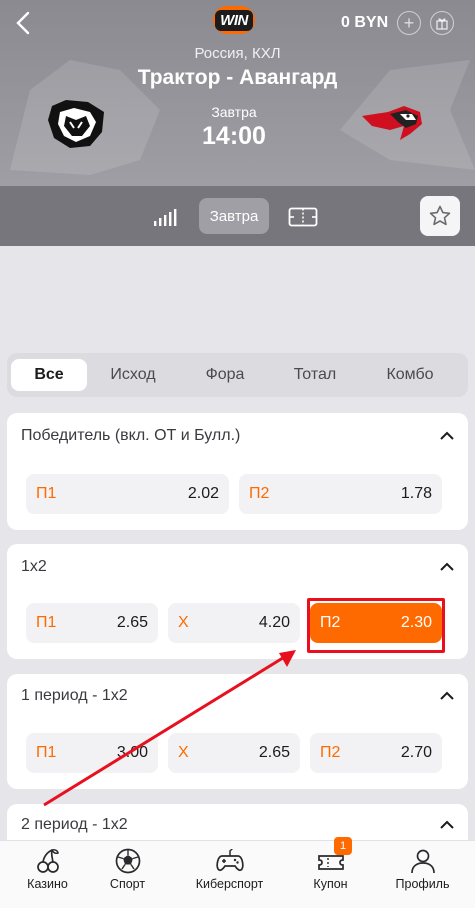 The height and width of the screenshot is (908, 475). What do you see at coordinates (74, 695) in the screenshot?
I see `market-title: 1 период - 1x2` at bounding box center [74, 695].